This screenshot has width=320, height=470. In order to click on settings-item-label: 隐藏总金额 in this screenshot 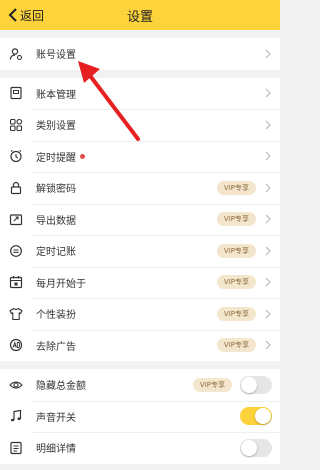, I will do `click(61, 387)`.